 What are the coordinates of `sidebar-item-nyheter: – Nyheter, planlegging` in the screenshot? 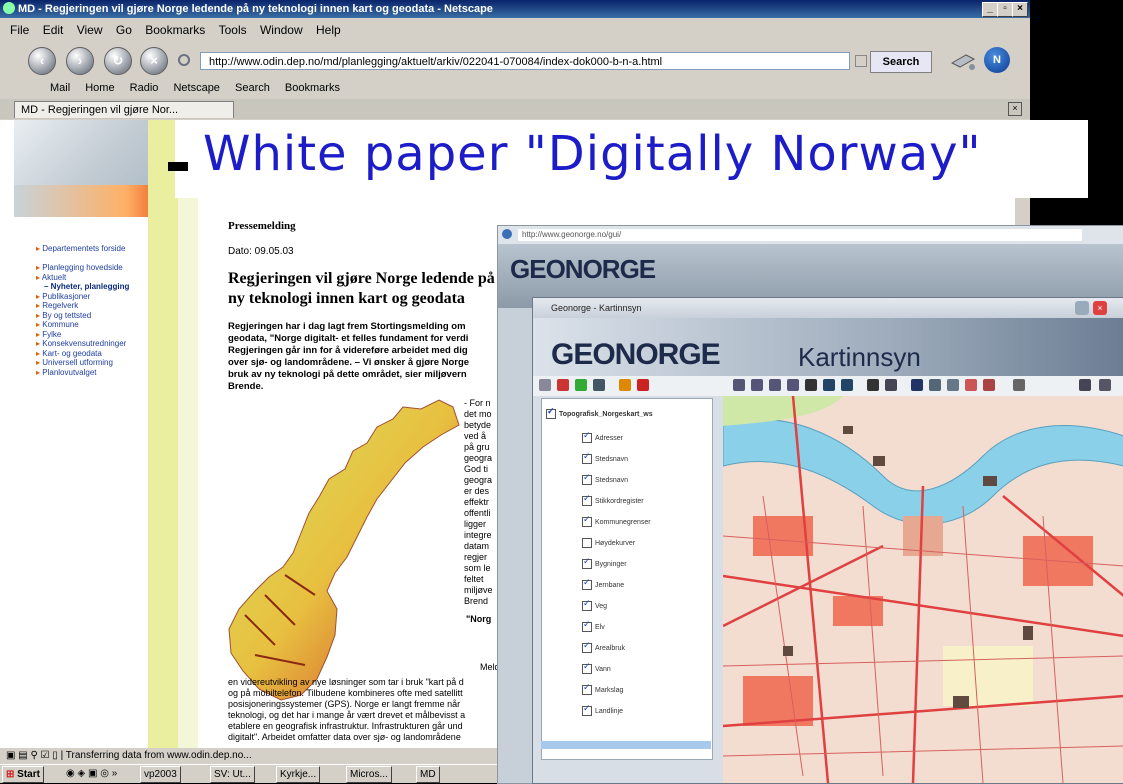 It's located at (96, 287).